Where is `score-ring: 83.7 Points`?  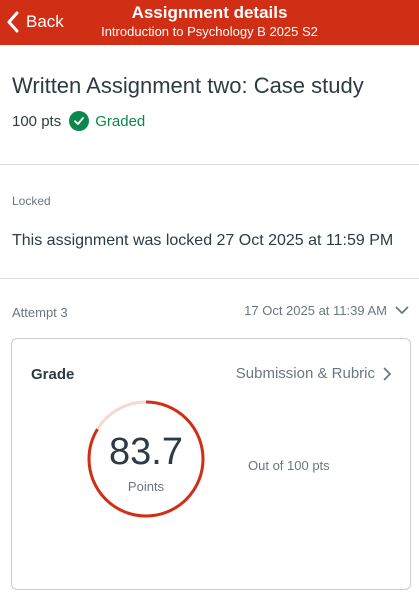 score-ring: 83.7 Points is located at coordinates (146, 459).